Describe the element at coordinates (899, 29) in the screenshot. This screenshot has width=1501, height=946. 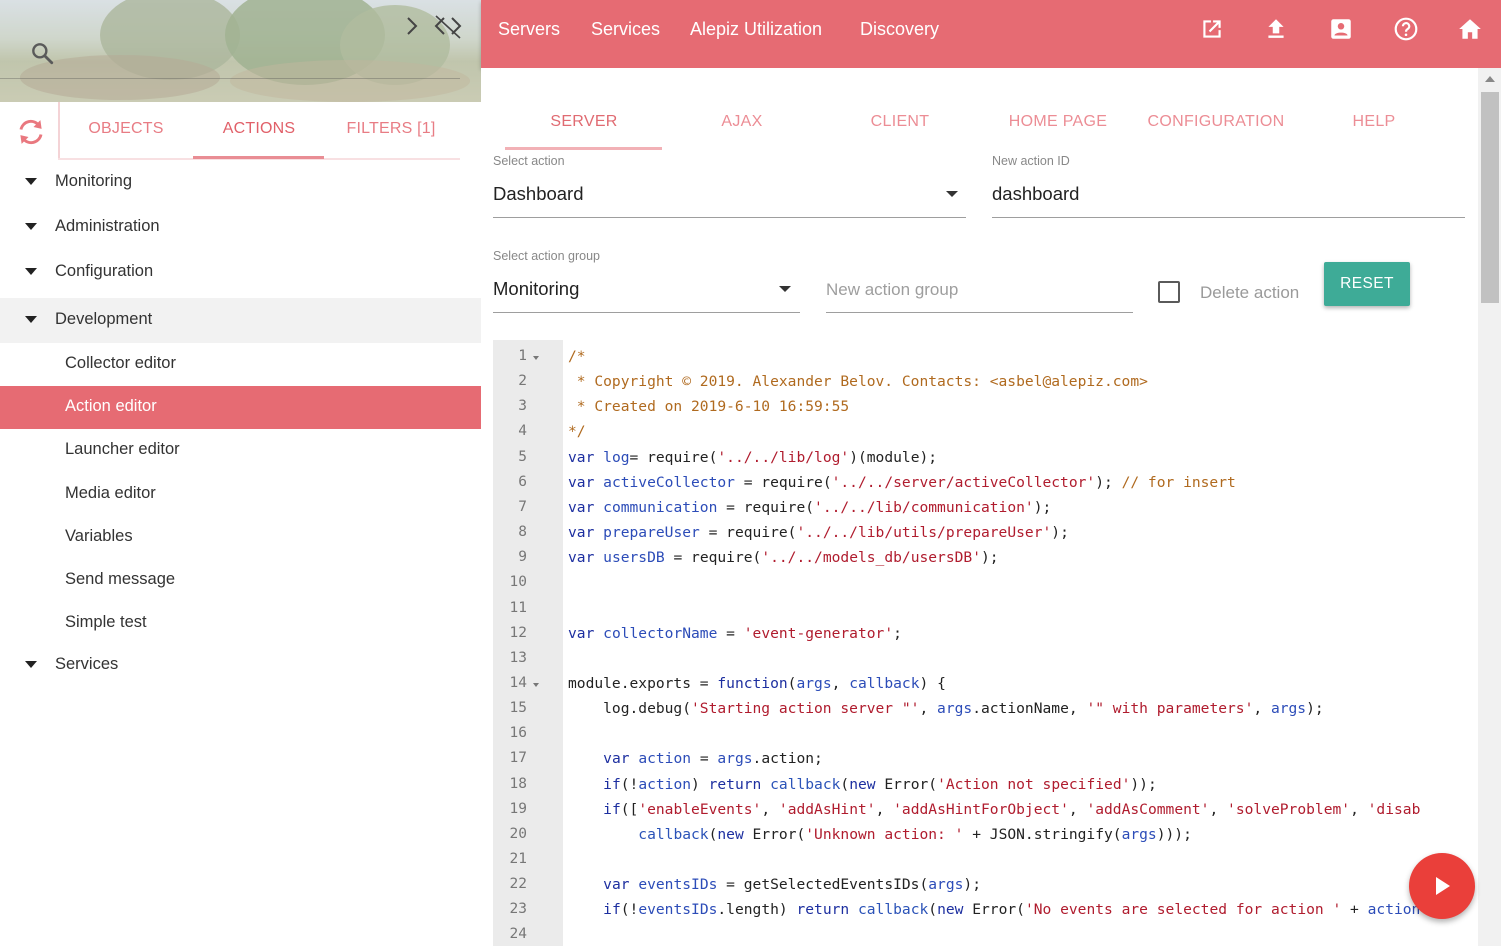
I see `nav-discovery: Discovery` at that location.